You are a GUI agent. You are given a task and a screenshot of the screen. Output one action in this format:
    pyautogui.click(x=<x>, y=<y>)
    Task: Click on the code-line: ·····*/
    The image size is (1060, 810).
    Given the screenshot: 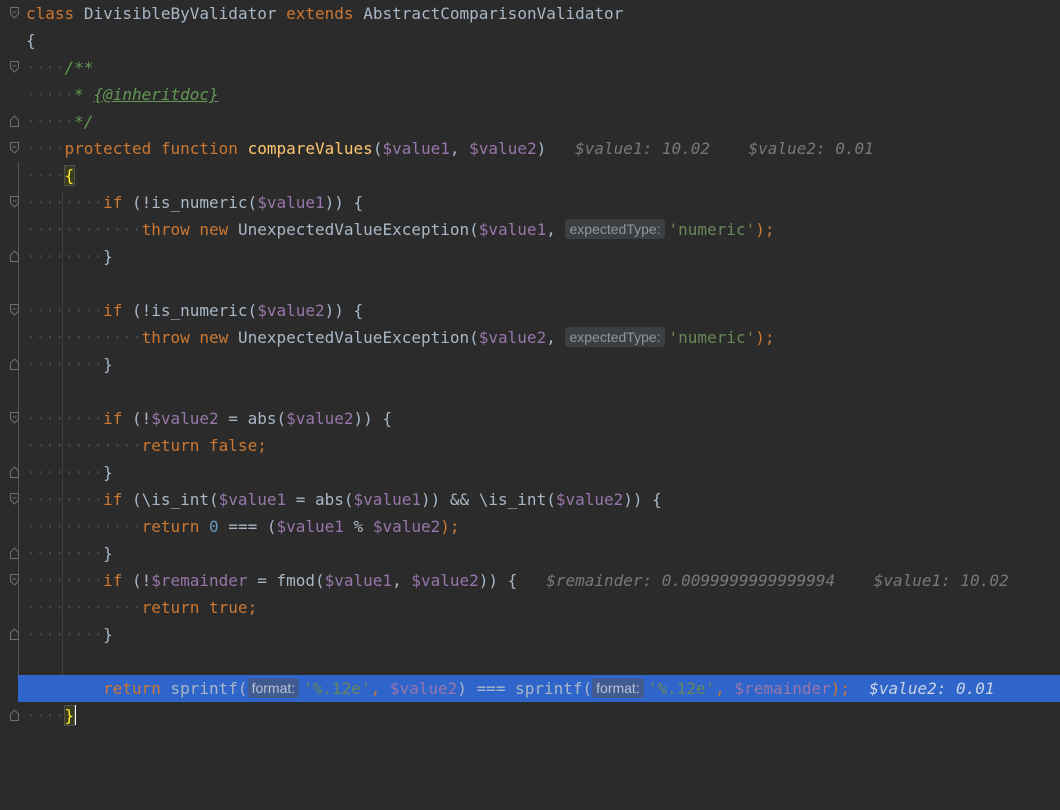 What is the action you would take?
    pyautogui.click(x=530, y=121)
    